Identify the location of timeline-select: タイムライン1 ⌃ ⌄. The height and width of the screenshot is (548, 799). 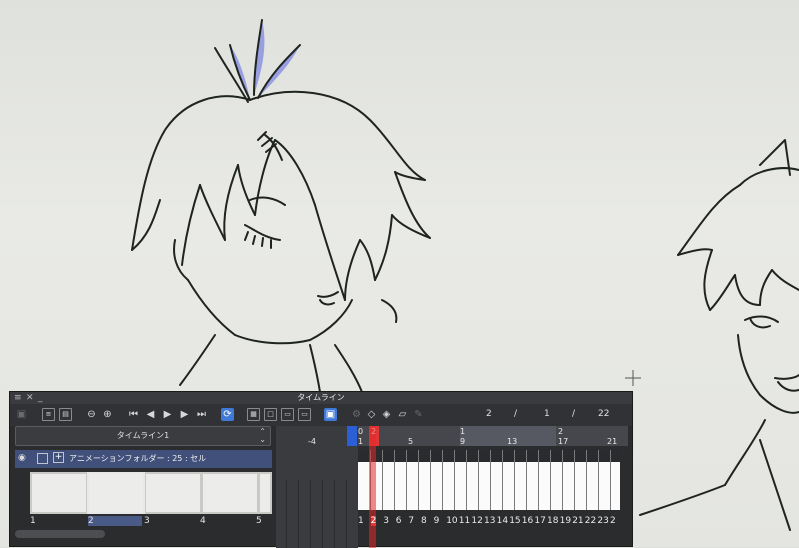
(143, 436).